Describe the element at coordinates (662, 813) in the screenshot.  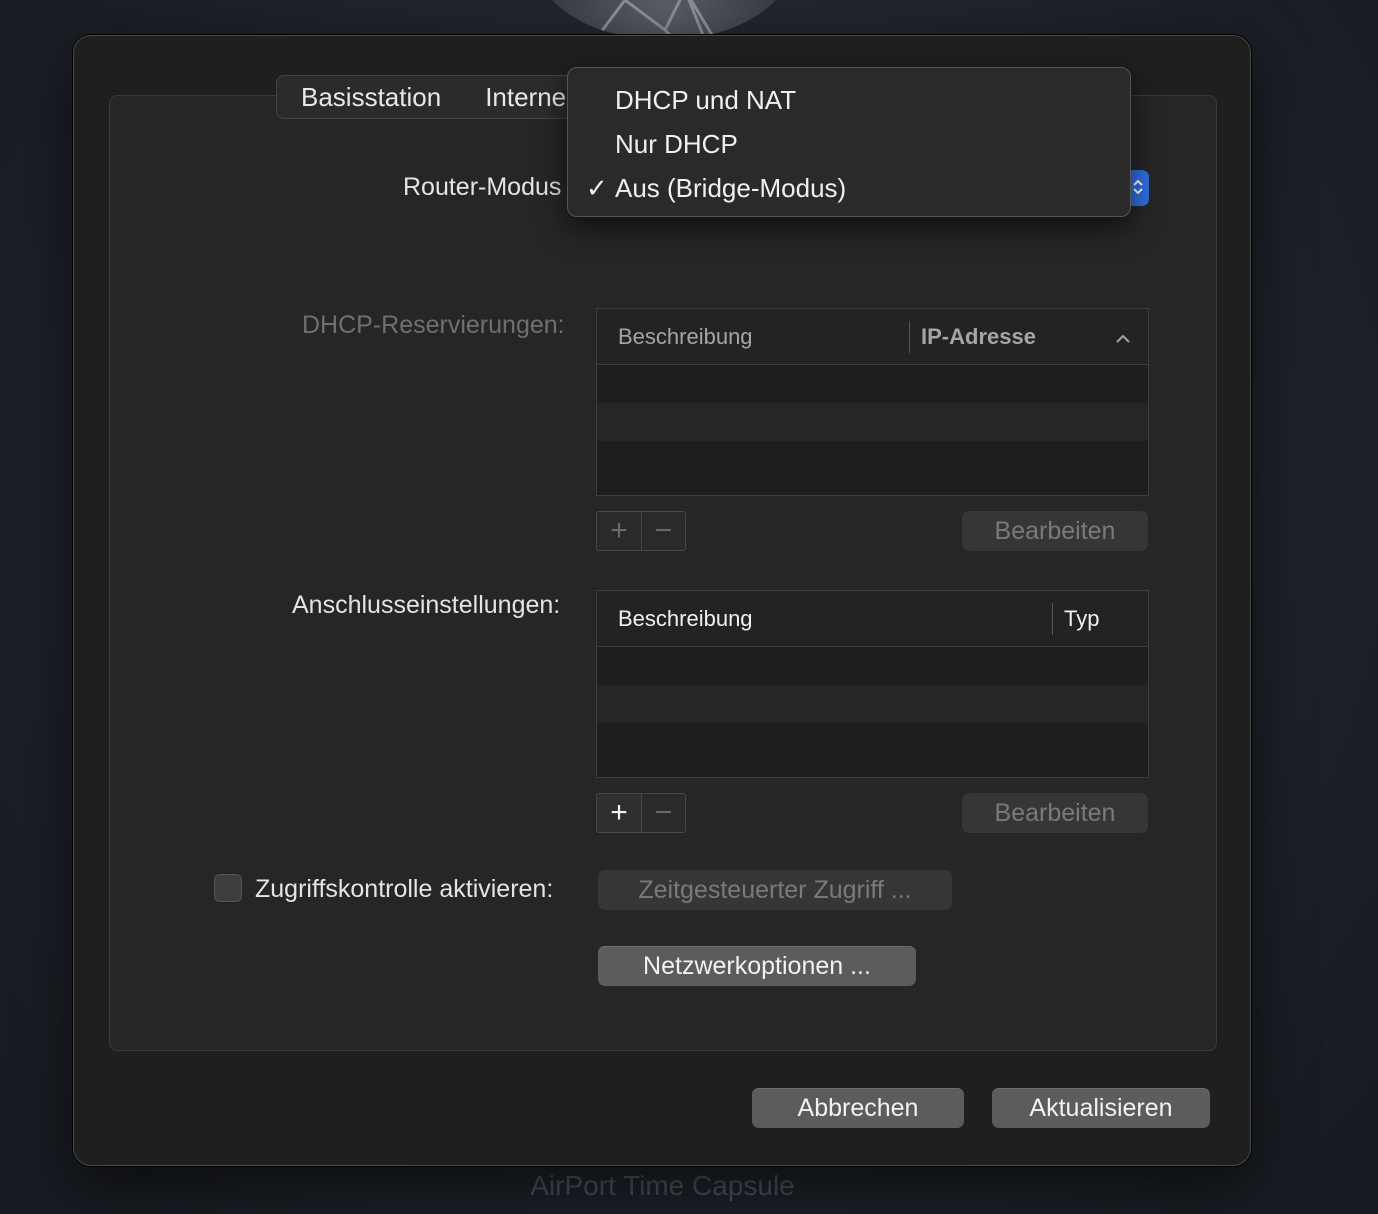
I see `port-remove-button: −` at that location.